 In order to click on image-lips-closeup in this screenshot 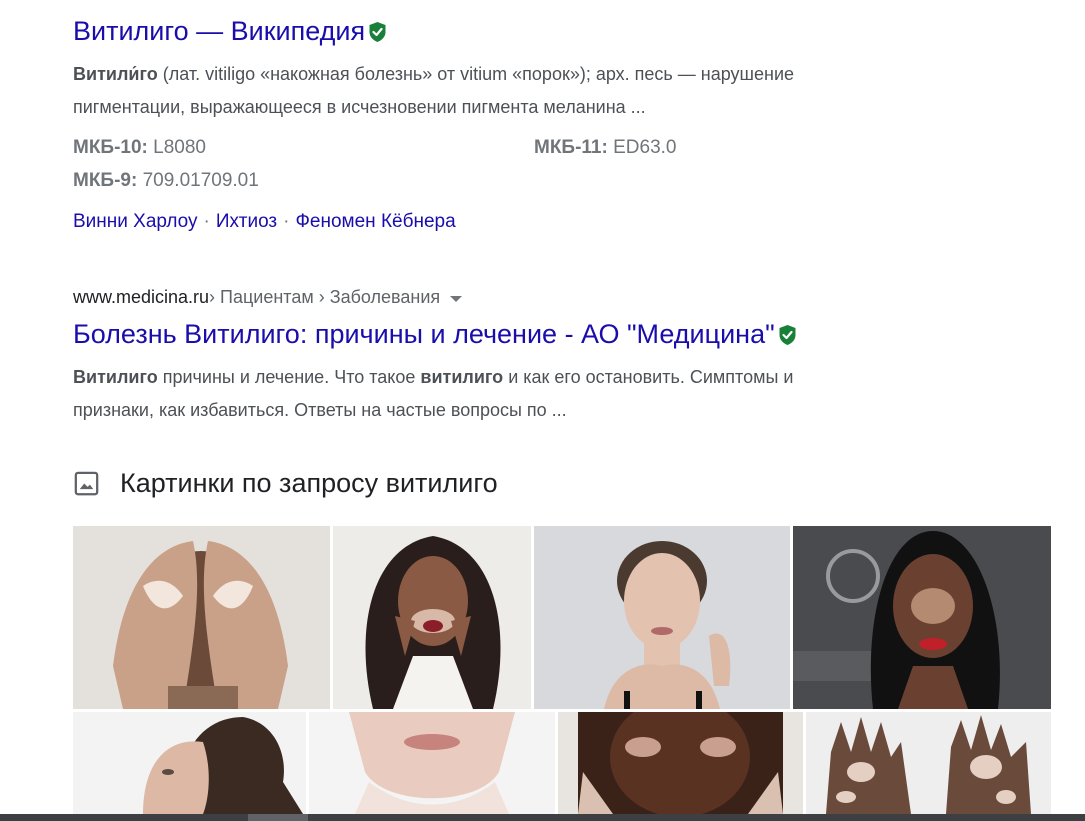, I will do `click(432, 763)`.